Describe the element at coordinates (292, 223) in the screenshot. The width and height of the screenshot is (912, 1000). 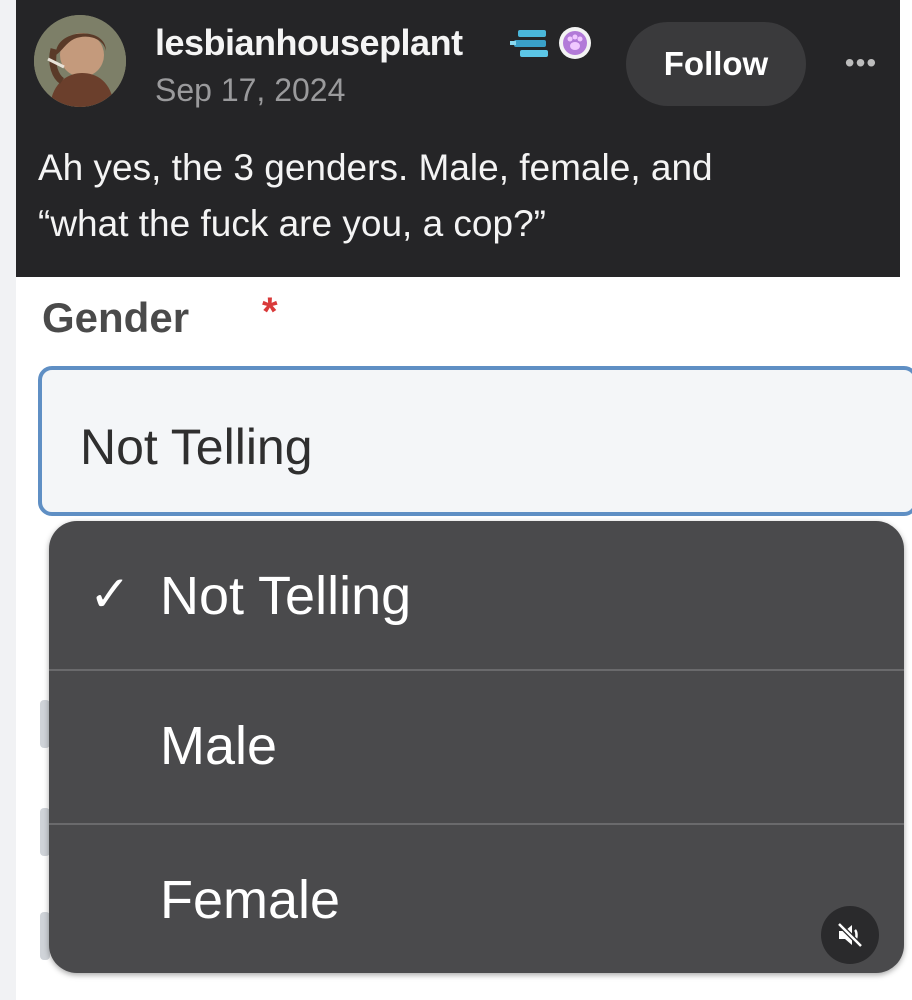
I see `post-text-line-2: “what the fuck are you, a cop?”` at that location.